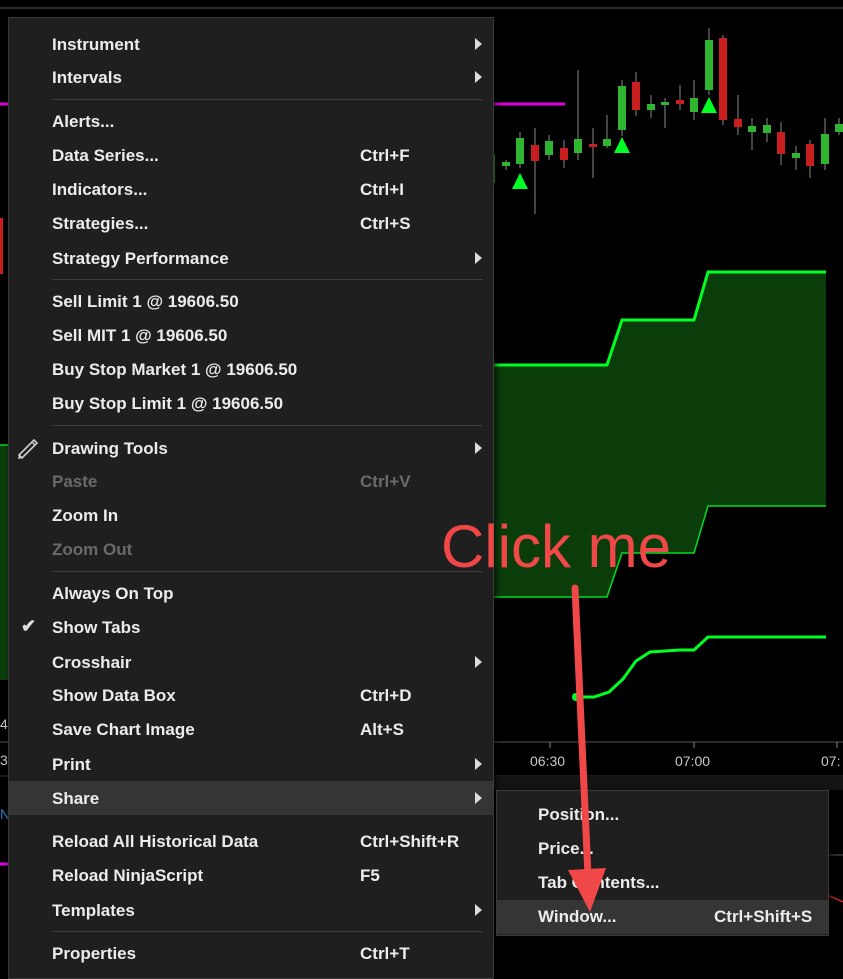 The height and width of the screenshot is (979, 843). What do you see at coordinates (85, 515) in the screenshot?
I see `menu-item-label: Zoom In` at bounding box center [85, 515].